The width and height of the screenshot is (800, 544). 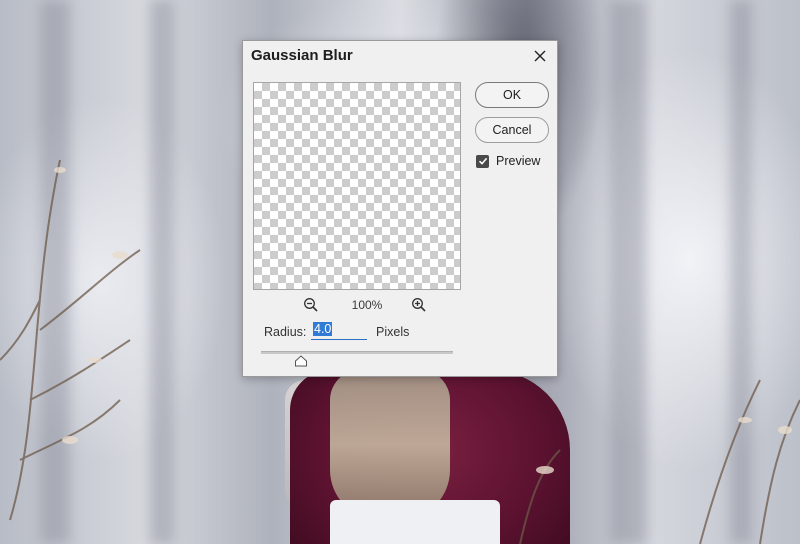 I want to click on preview-checkbox, so click(x=482, y=161).